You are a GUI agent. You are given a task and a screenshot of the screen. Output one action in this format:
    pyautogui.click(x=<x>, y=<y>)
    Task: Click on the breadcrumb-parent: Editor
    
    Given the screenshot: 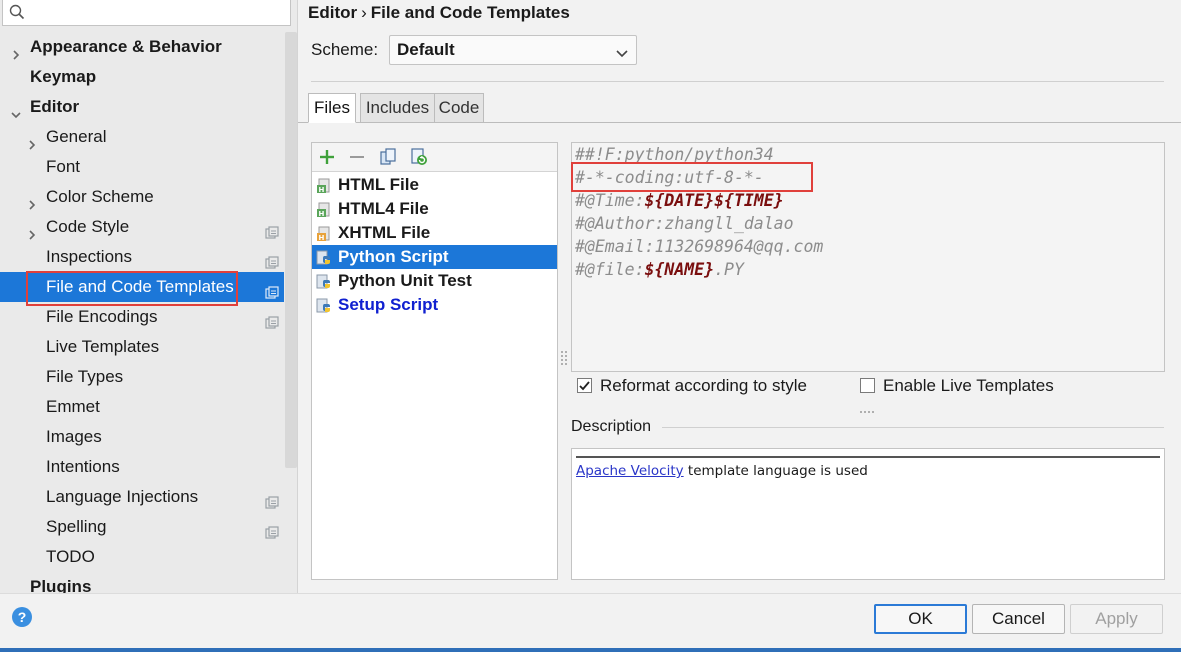 What is the action you would take?
    pyautogui.click(x=332, y=12)
    